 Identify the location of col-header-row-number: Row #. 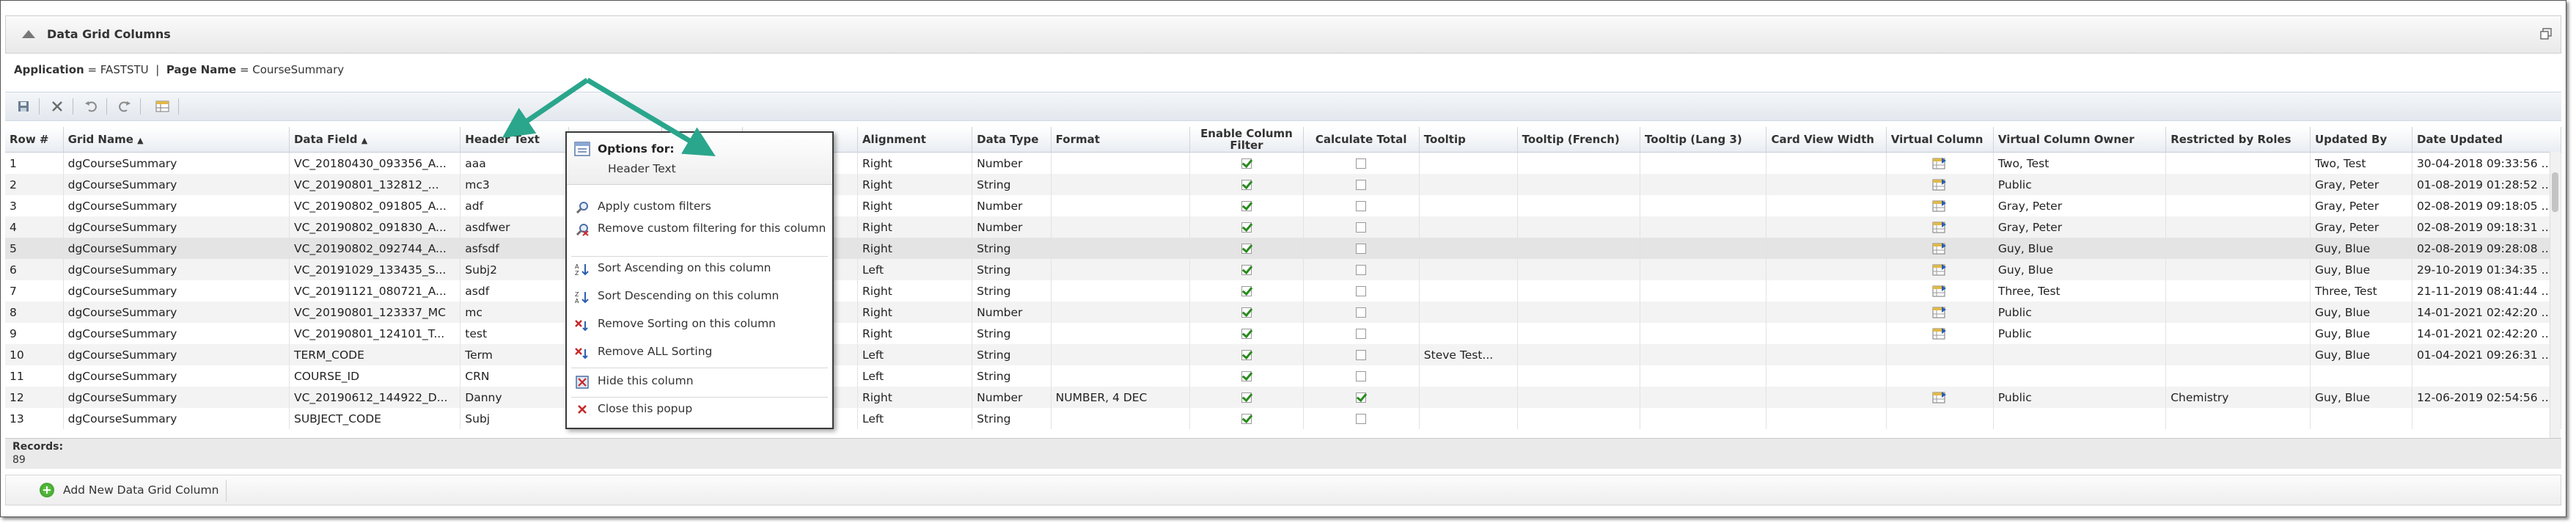
(35, 140).